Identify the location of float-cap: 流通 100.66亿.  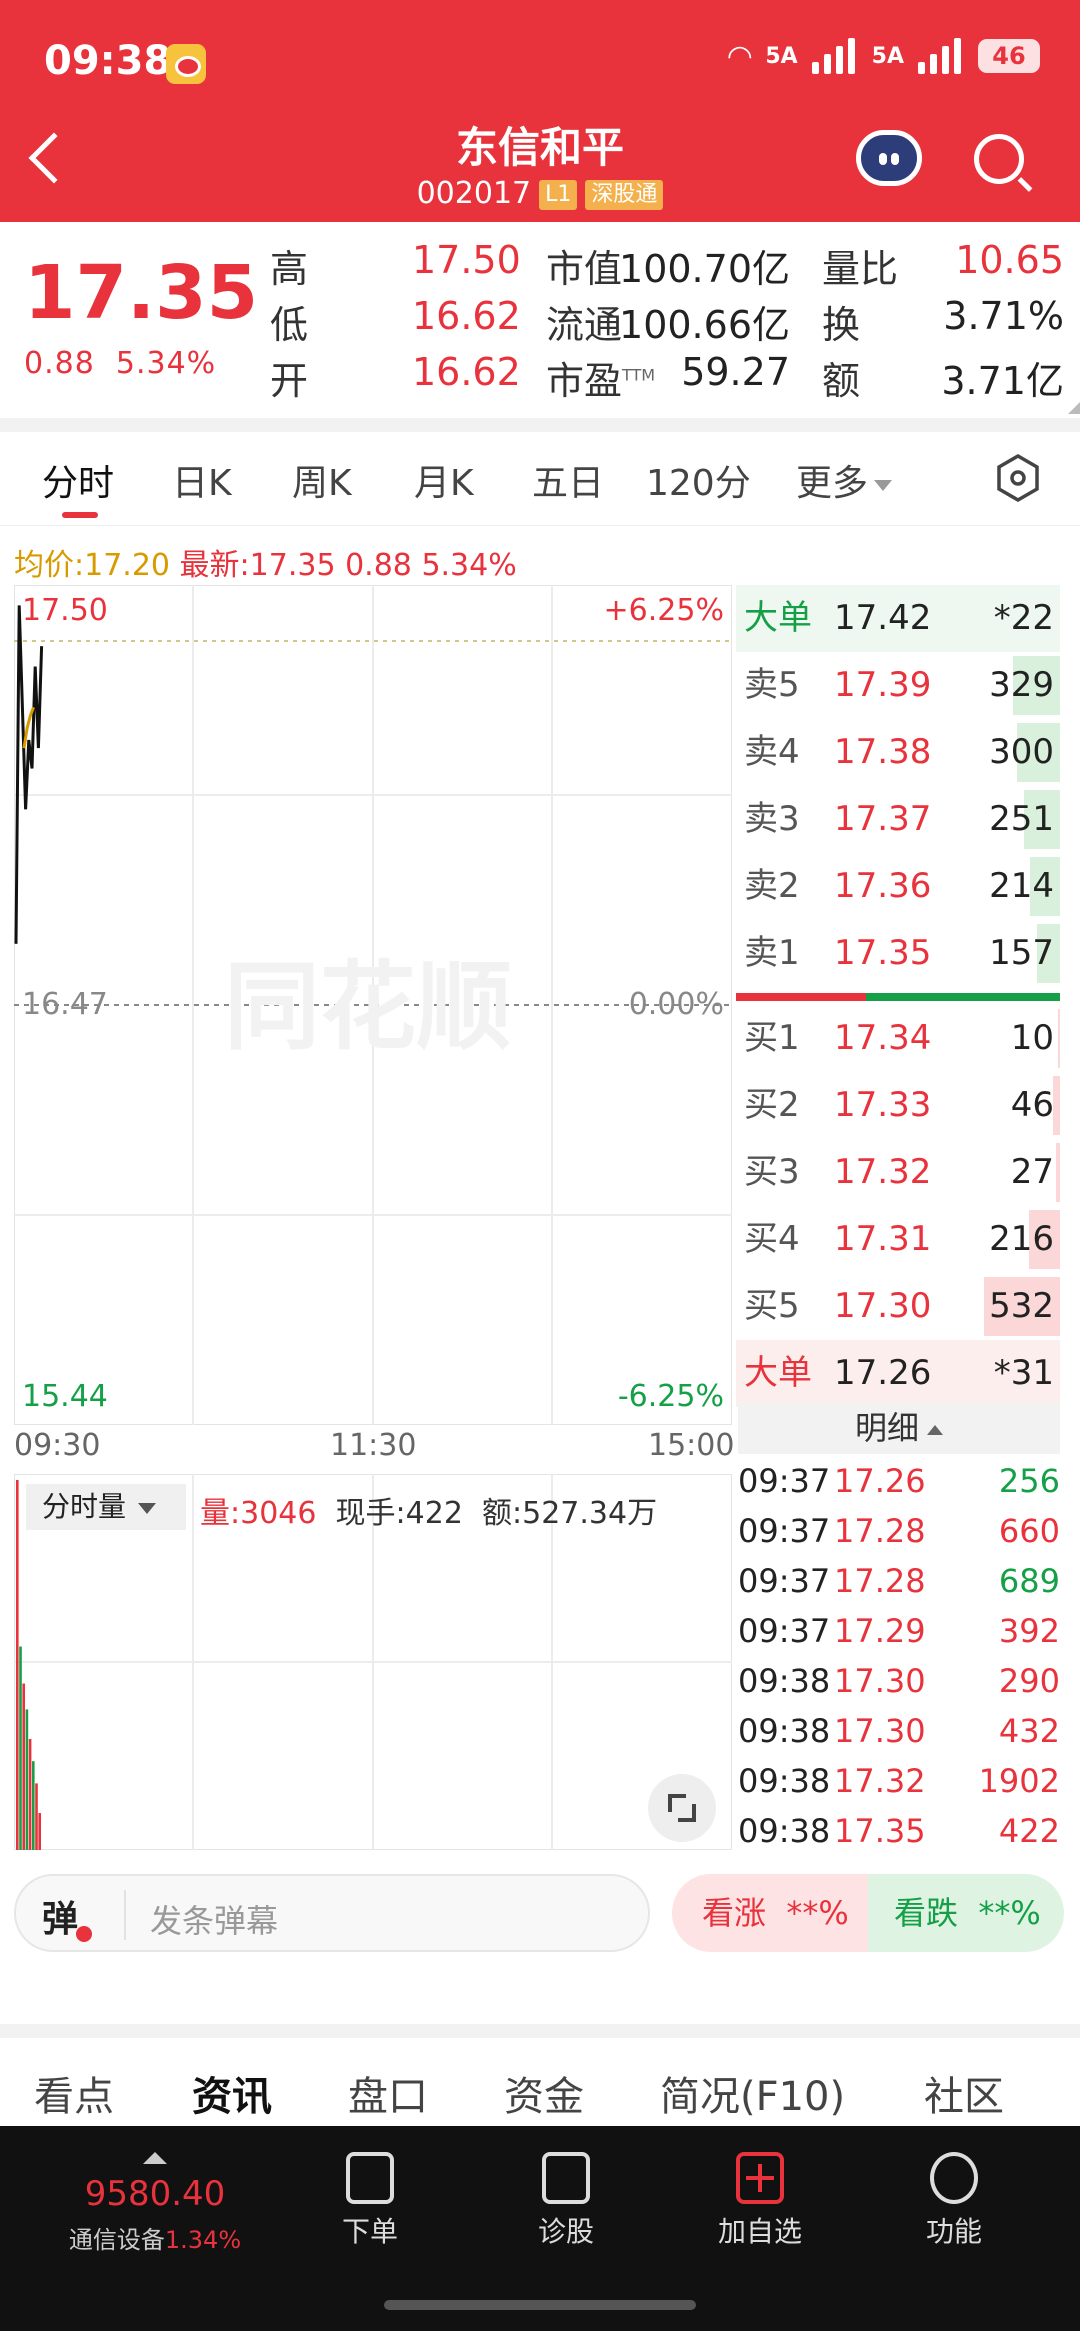
(668, 321).